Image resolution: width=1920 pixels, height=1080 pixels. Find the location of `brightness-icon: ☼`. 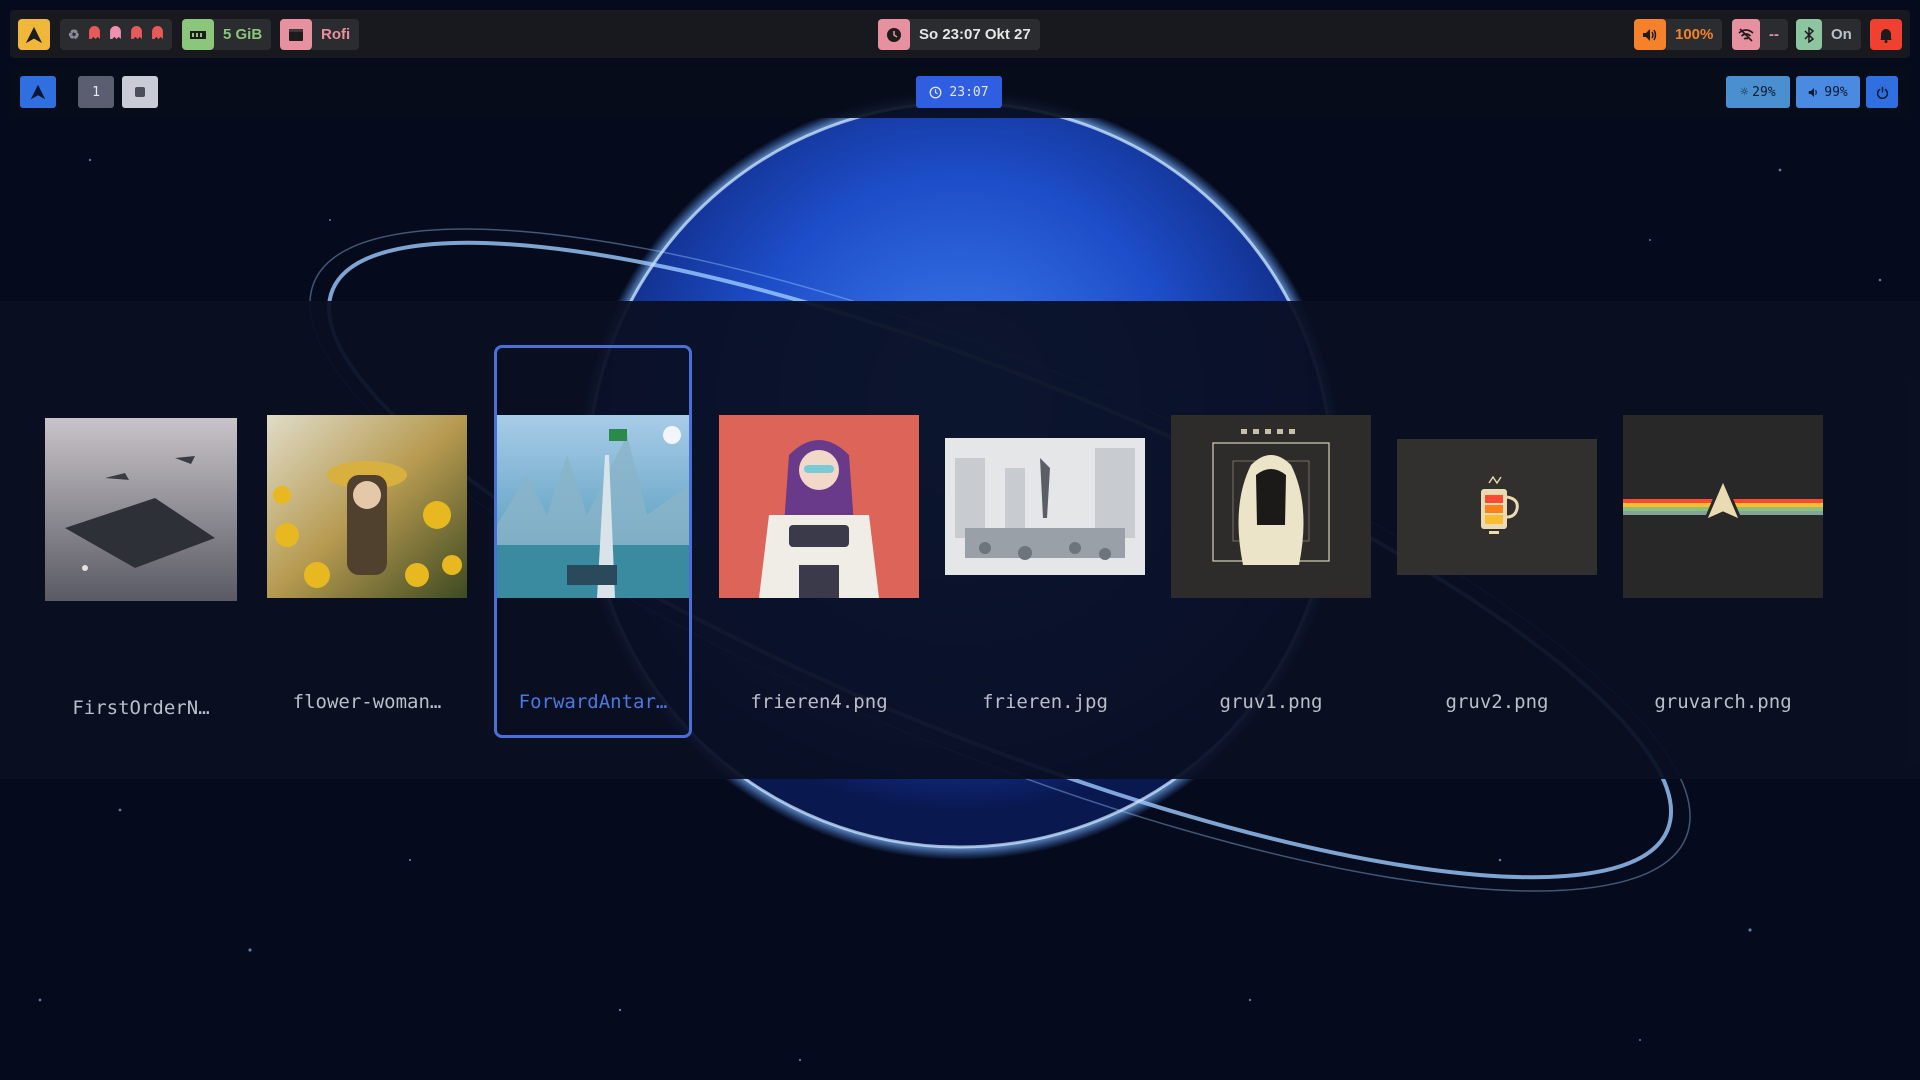

brightness-icon: ☼ is located at coordinates (1744, 92).